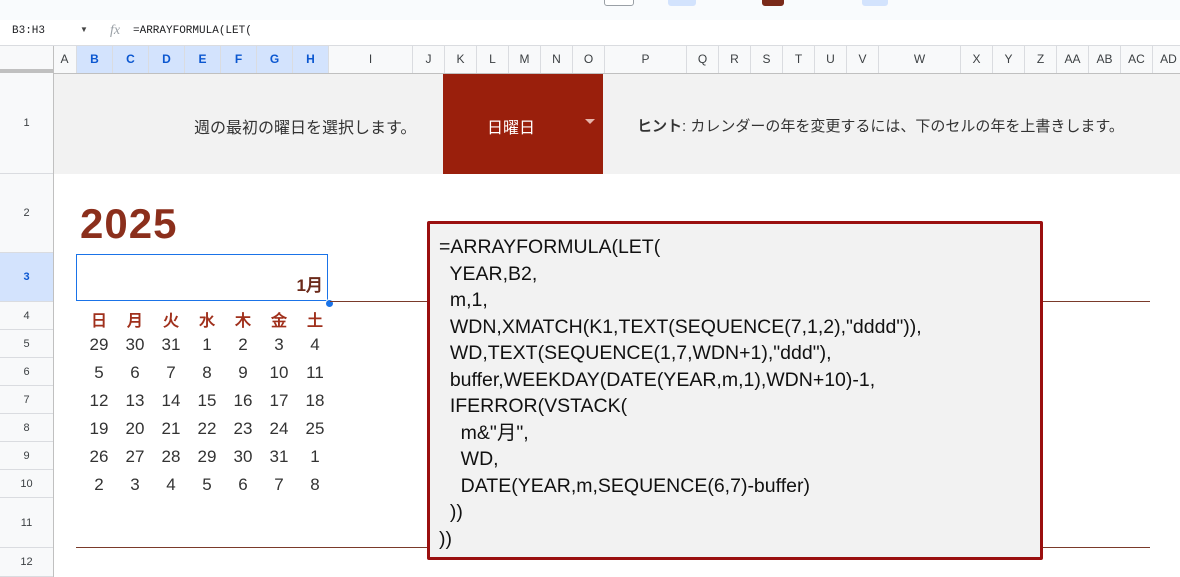 The width and height of the screenshot is (1180, 577). I want to click on calendar-day: 22, so click(207, 429).